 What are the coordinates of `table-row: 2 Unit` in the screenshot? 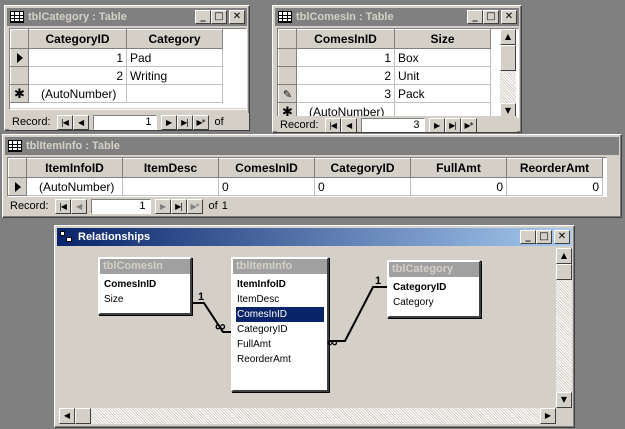 It's located at (384, 75).